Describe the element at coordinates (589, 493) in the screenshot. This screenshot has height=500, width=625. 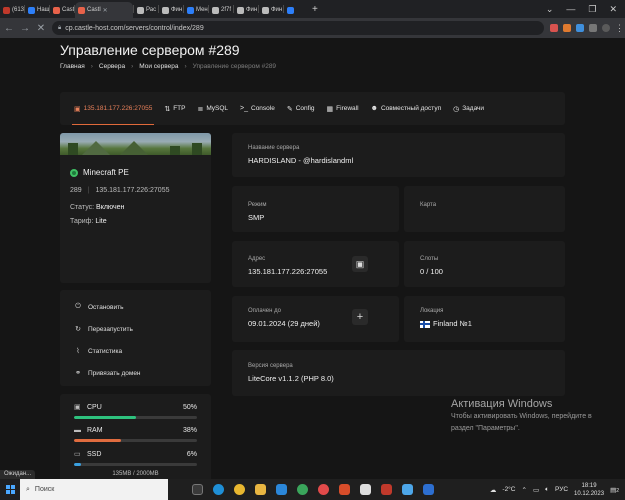
I see `clock-date: 10.12.2023` at that location.